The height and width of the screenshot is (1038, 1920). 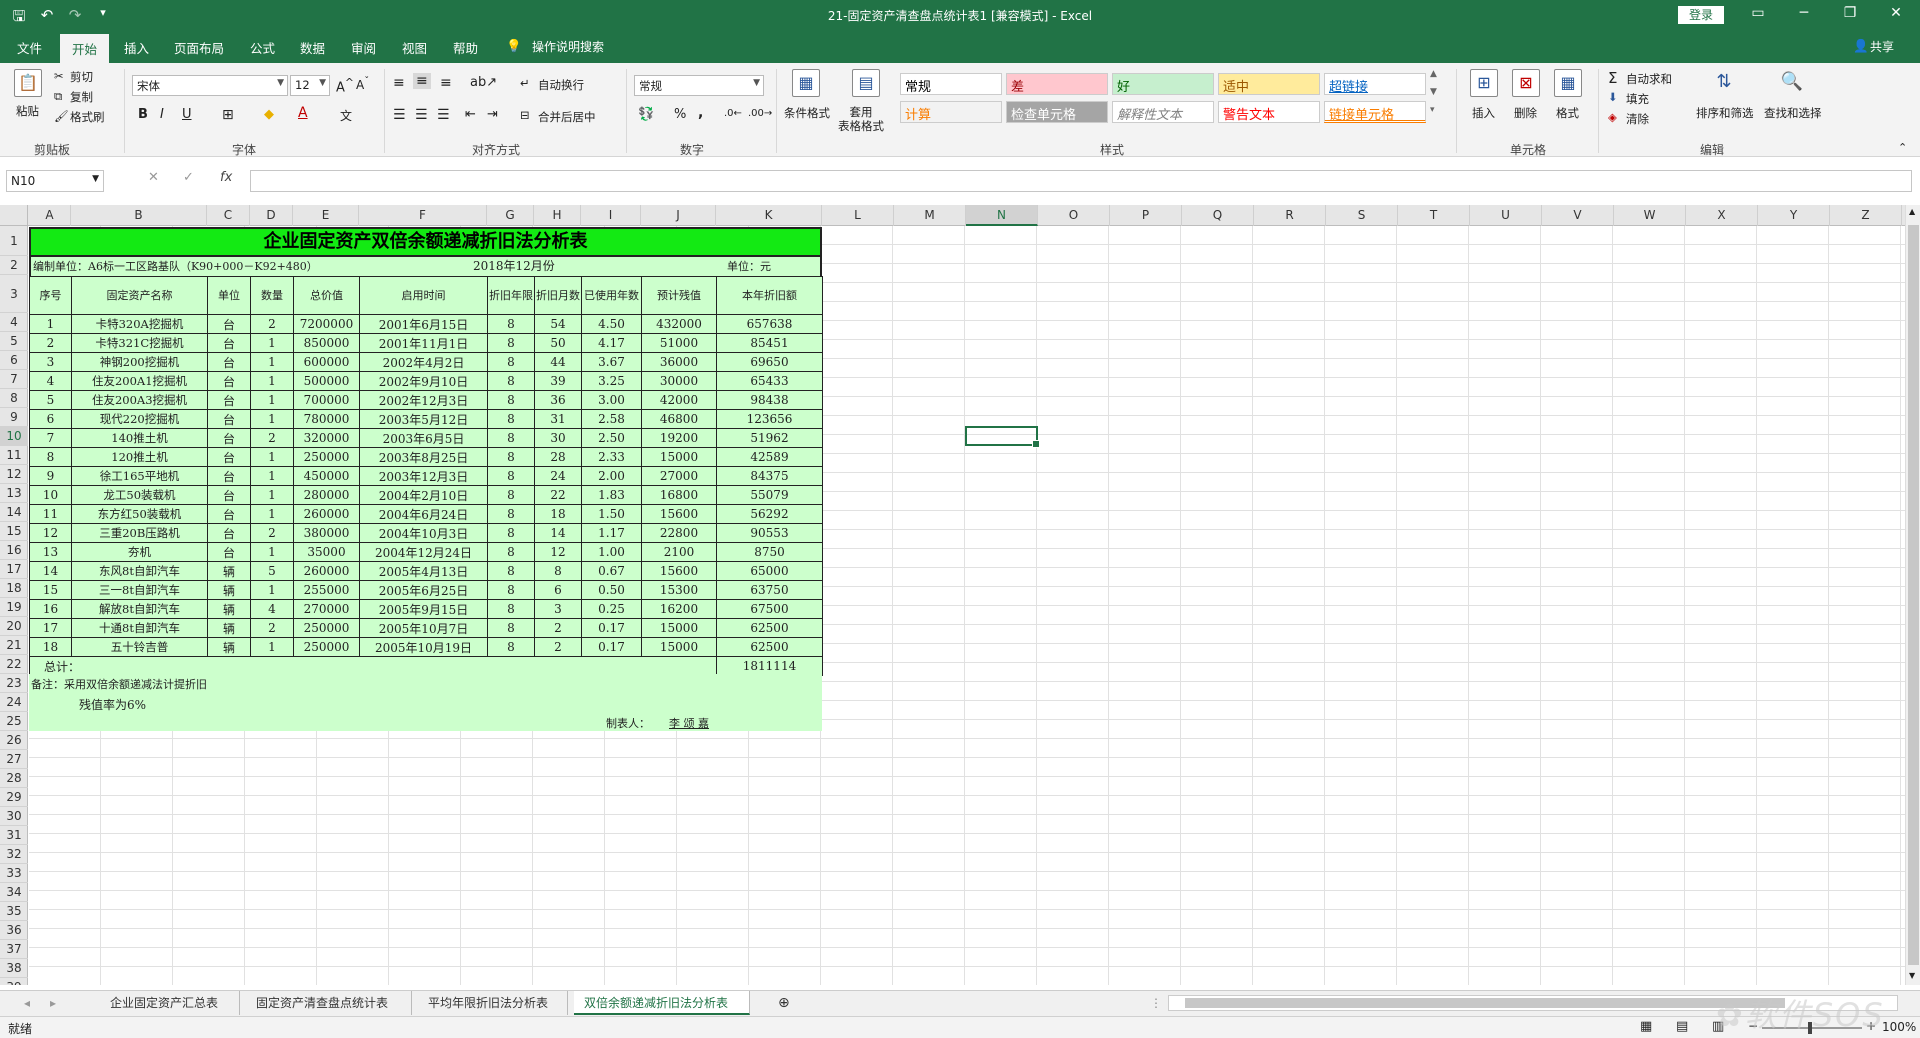 I want to click on row-header-32: 32, so click(x=14, y=854).